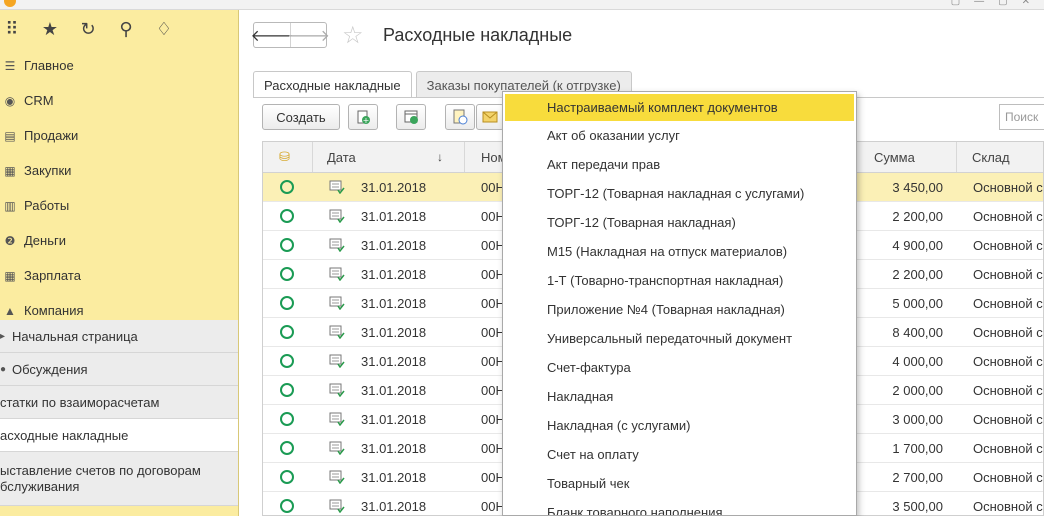 Image resolution: width=1044 pixels, height=516 pixels. I want to click on section-label: Компания, so click(54, 310).